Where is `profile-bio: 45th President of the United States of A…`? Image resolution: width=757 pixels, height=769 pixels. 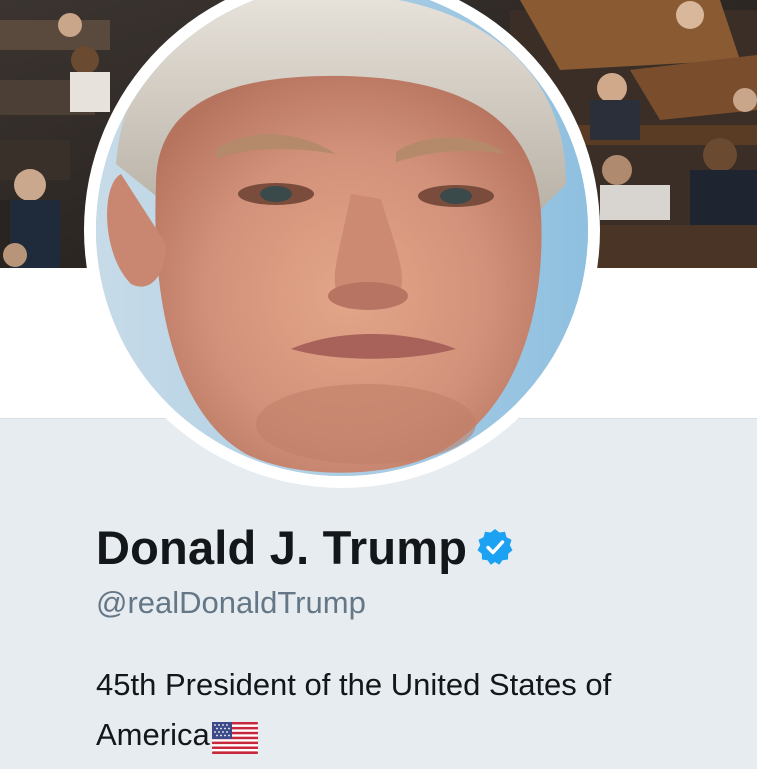
profile-bio: 45th President of the United States of A… is located at coordinates (416, 710).